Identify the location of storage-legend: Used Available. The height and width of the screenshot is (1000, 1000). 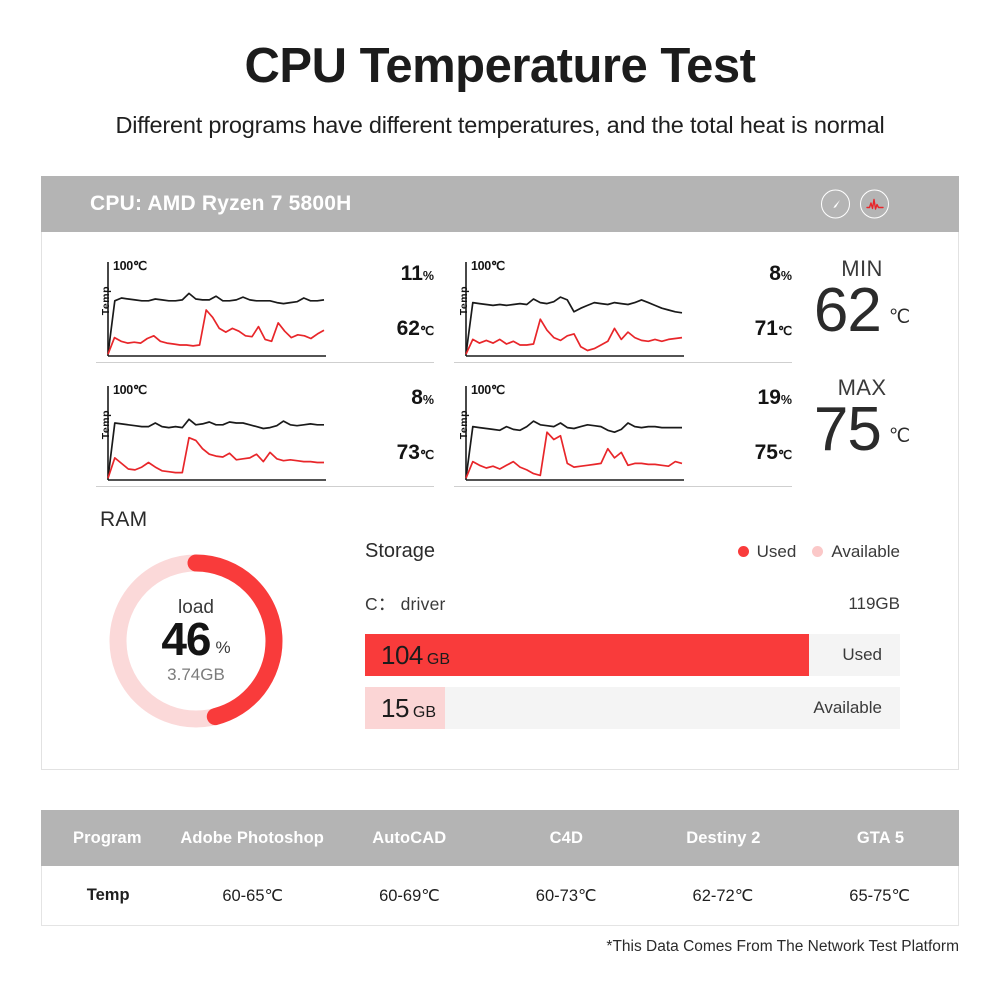
(818, 551).